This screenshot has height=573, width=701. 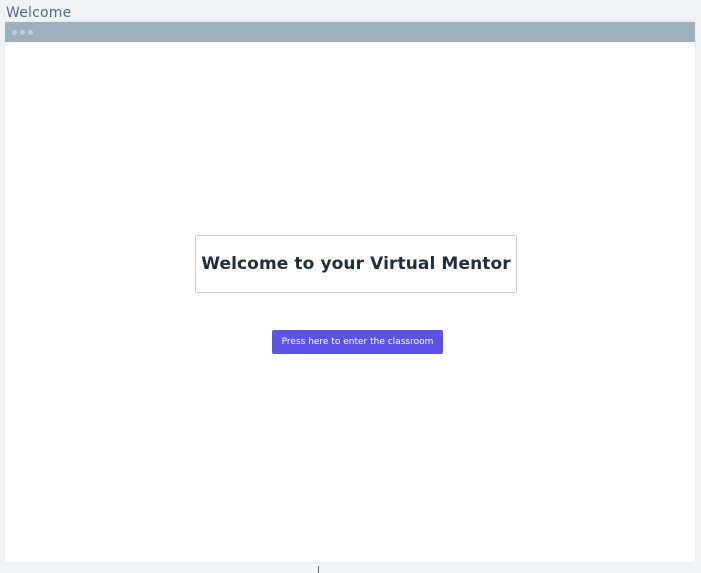 I want to click on window-titlebar, so click(x=350, y=32).